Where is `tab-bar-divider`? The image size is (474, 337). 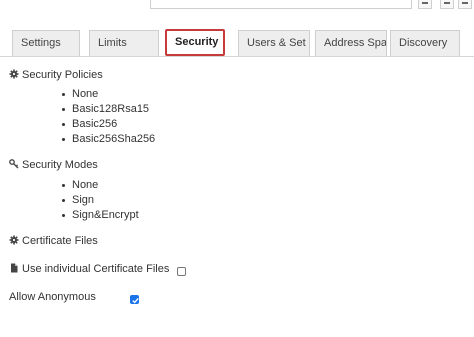 tab-bar-divider is located at coordinates (237, 56).